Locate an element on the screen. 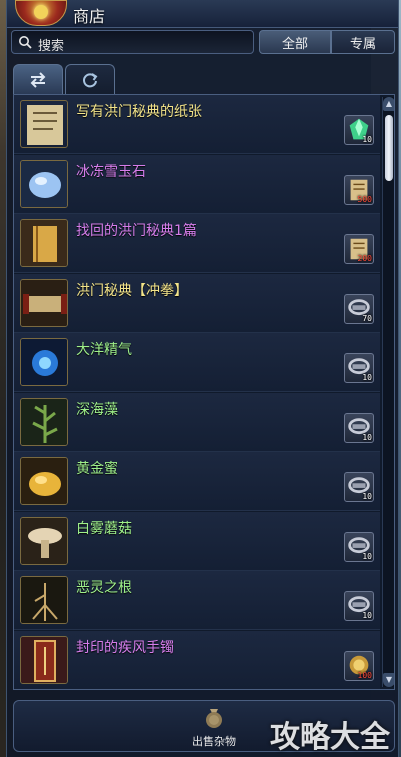  window-title: 商店 is located at coordinates (89, 16).